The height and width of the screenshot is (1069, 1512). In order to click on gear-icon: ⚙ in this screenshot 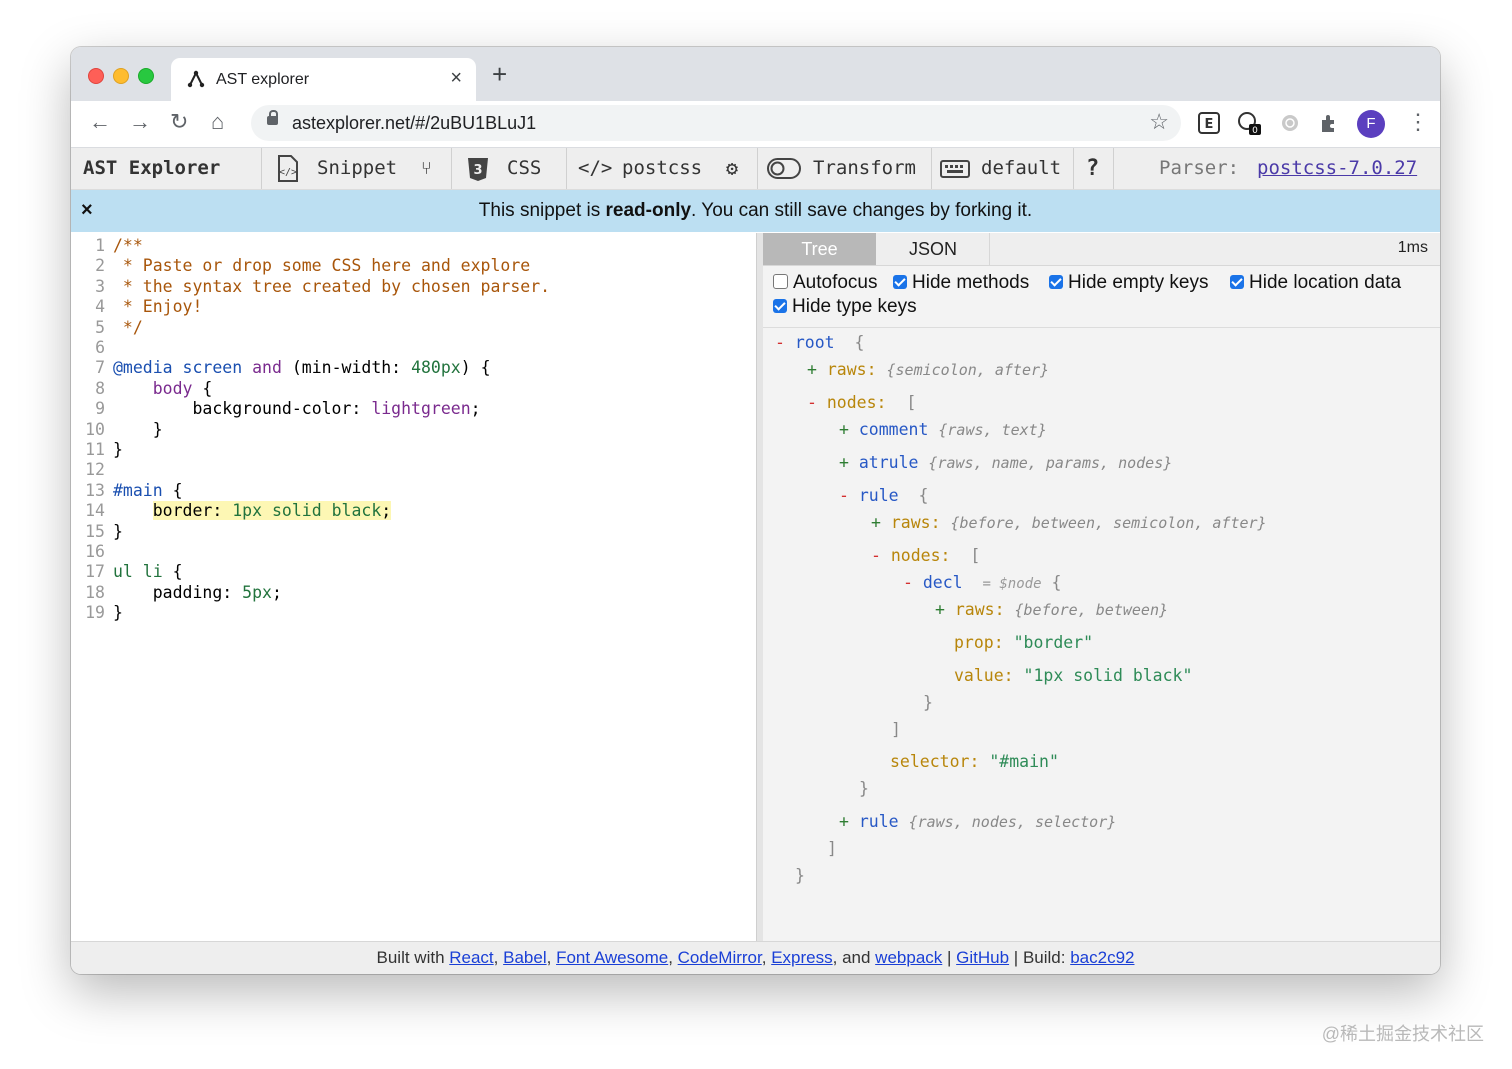, I will do `click(732, 168)`.